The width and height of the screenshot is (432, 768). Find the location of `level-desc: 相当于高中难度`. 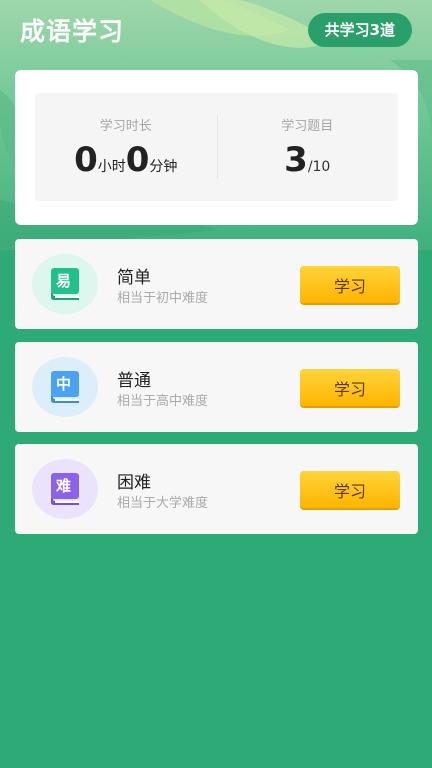

level-desc: 相当于高中难度 is located at coordinates (163, 401).